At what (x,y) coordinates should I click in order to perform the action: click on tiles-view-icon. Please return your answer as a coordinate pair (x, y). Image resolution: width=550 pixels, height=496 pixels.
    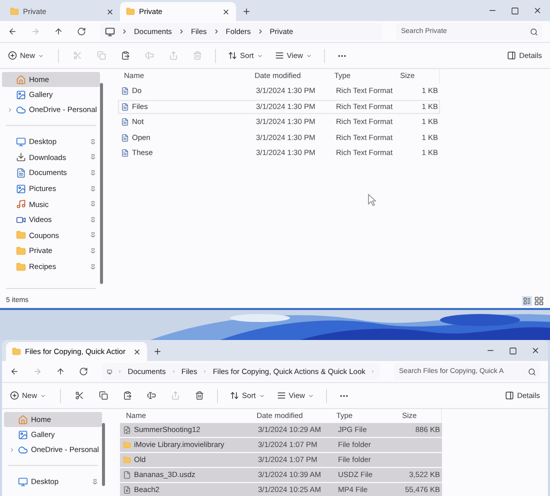
    Looking at the image, I should click on (539, 301).